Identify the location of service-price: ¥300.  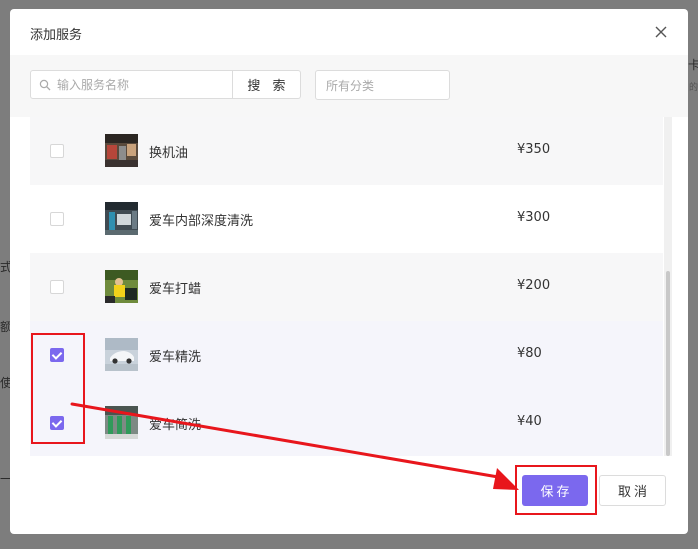
(534, 217).